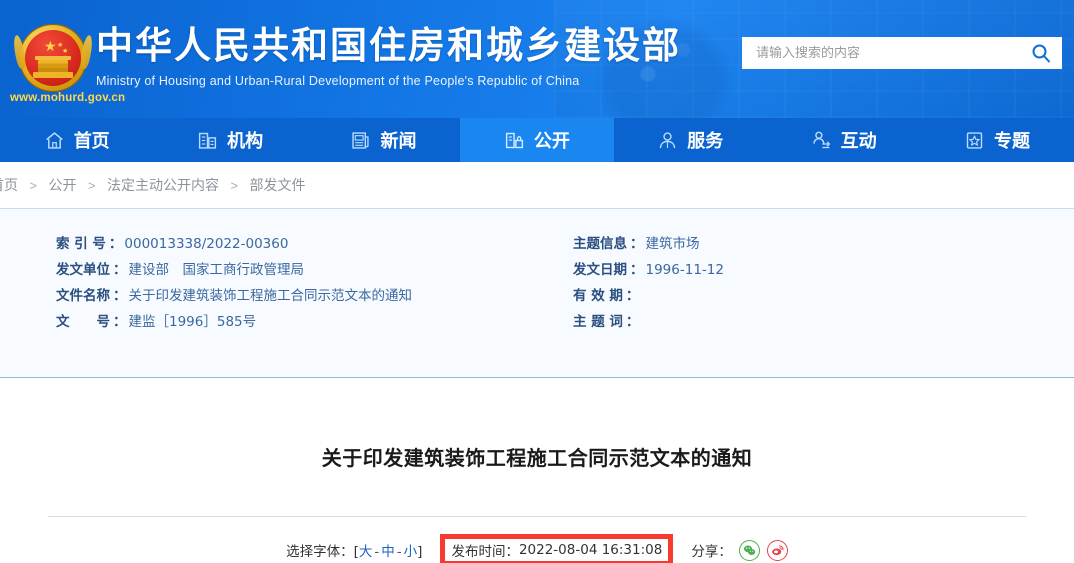  What do you see at coordinates (216, 270) in the screenshot?
I see `metadata-value: 建设部 国家工商行政管理局` at bounding box center [216, 270].